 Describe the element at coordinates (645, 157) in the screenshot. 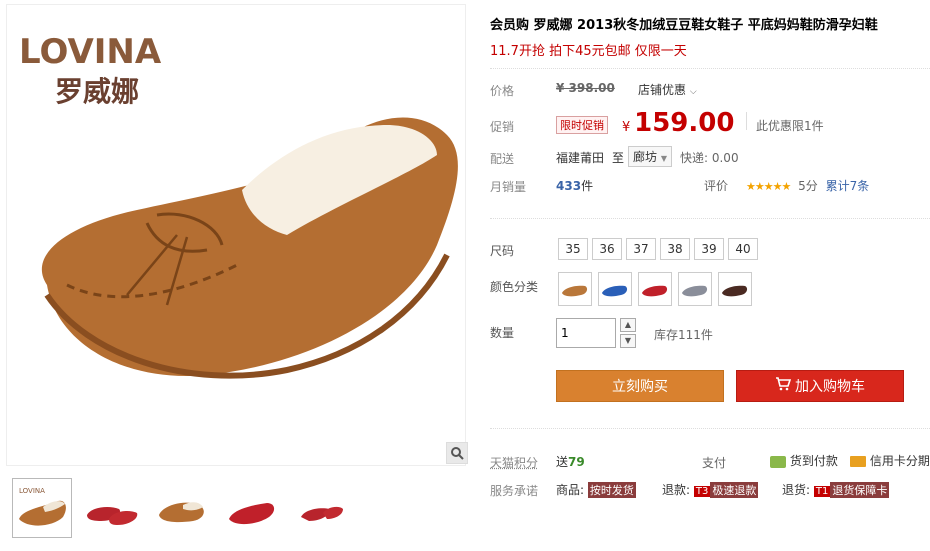

I see `ship-to-value: 廊坊` at that location.